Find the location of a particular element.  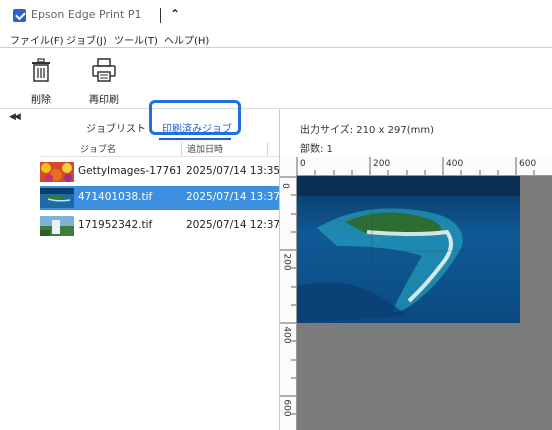

menu-help: ヘルプ(H) is located at coordinates (186, 39).